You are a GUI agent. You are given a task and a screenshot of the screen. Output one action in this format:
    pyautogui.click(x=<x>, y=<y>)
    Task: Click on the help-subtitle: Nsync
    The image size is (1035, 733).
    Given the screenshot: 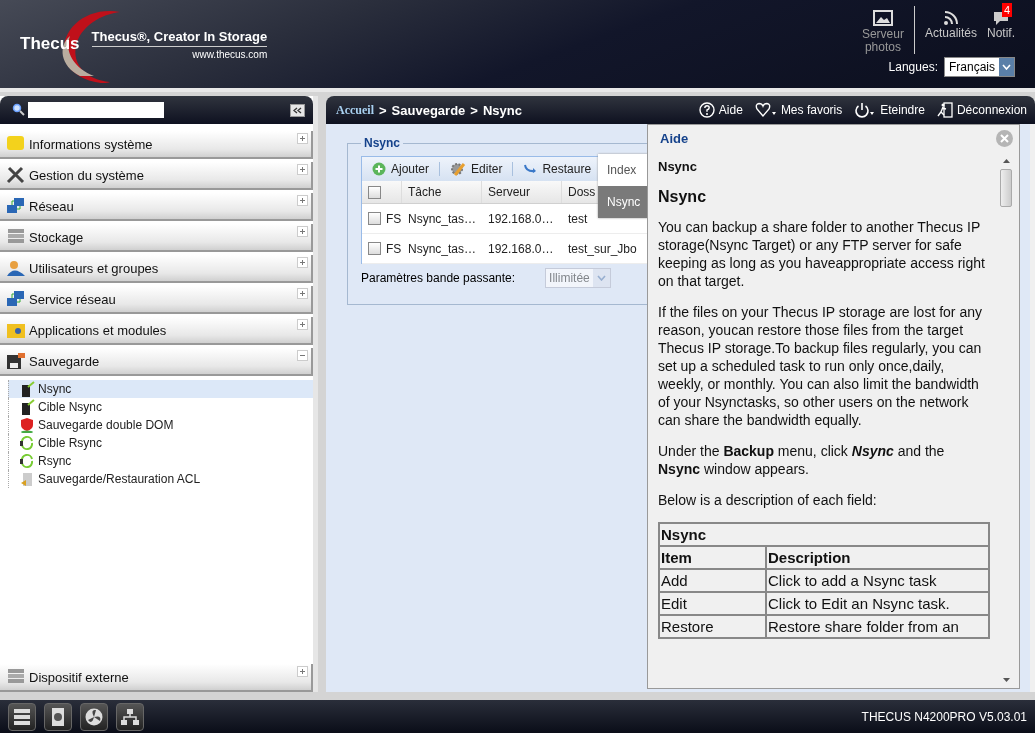 What is the action you would take?
    pyautogui.click(x=678, y=166)
    